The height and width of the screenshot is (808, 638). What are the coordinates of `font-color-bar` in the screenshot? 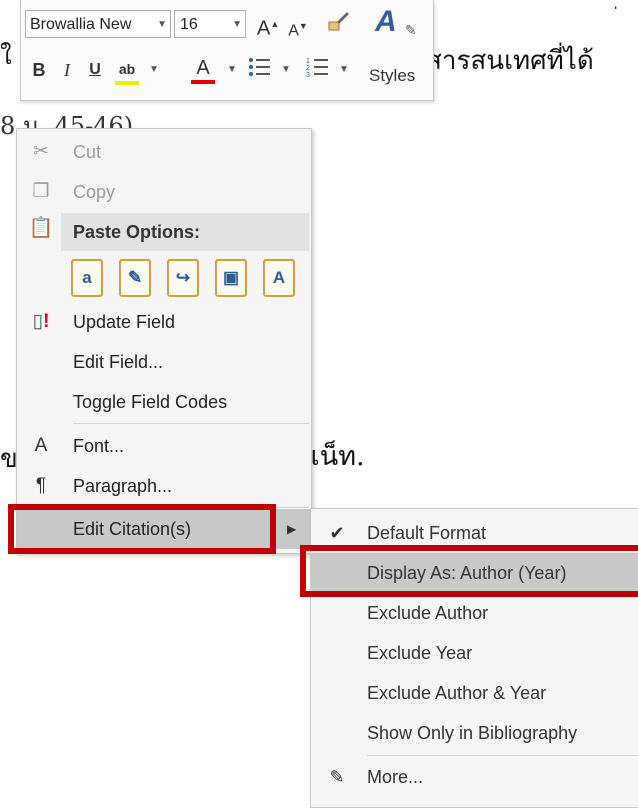 It's located at (203, 82).